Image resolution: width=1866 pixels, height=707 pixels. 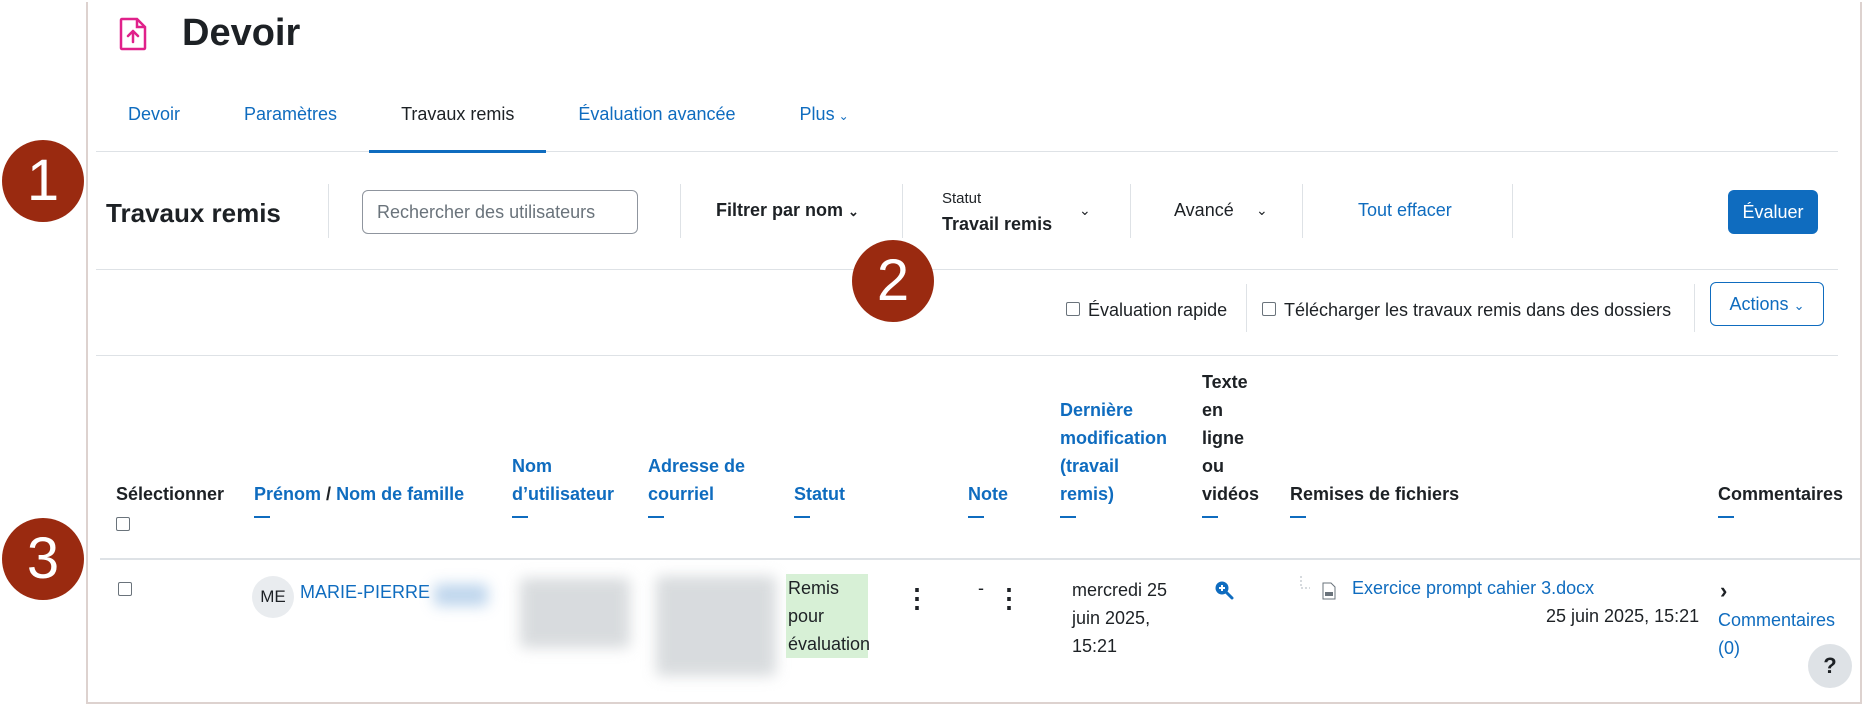 I want to click on column-header-status: Statut, so click(x=819, y=499).